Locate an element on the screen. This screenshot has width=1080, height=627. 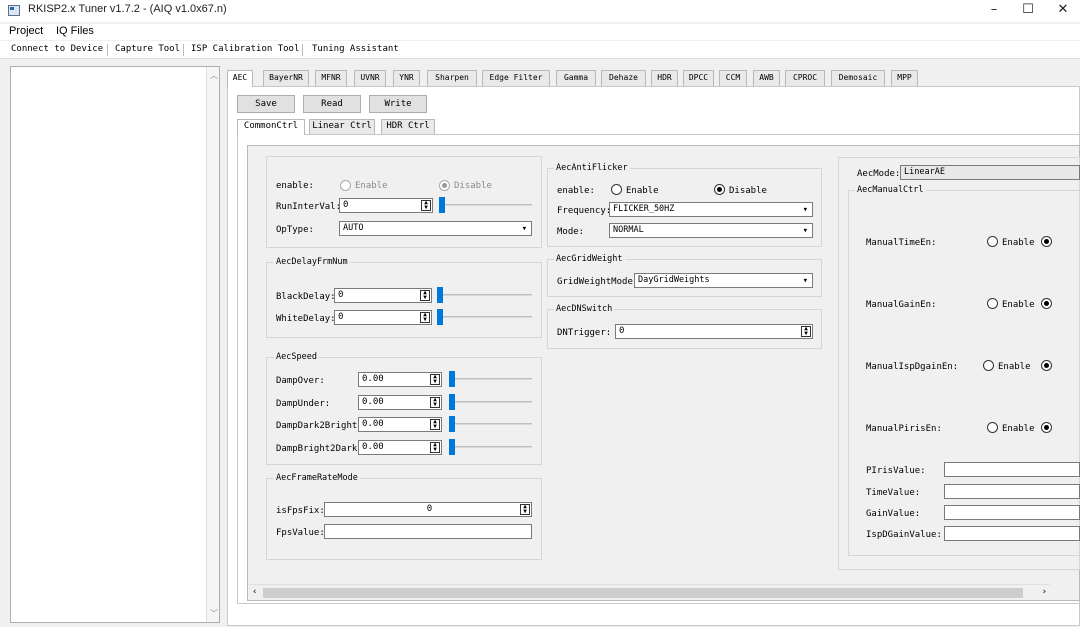
horizontal-scrollbar: ‹ › is located at coordinates (649, 592).